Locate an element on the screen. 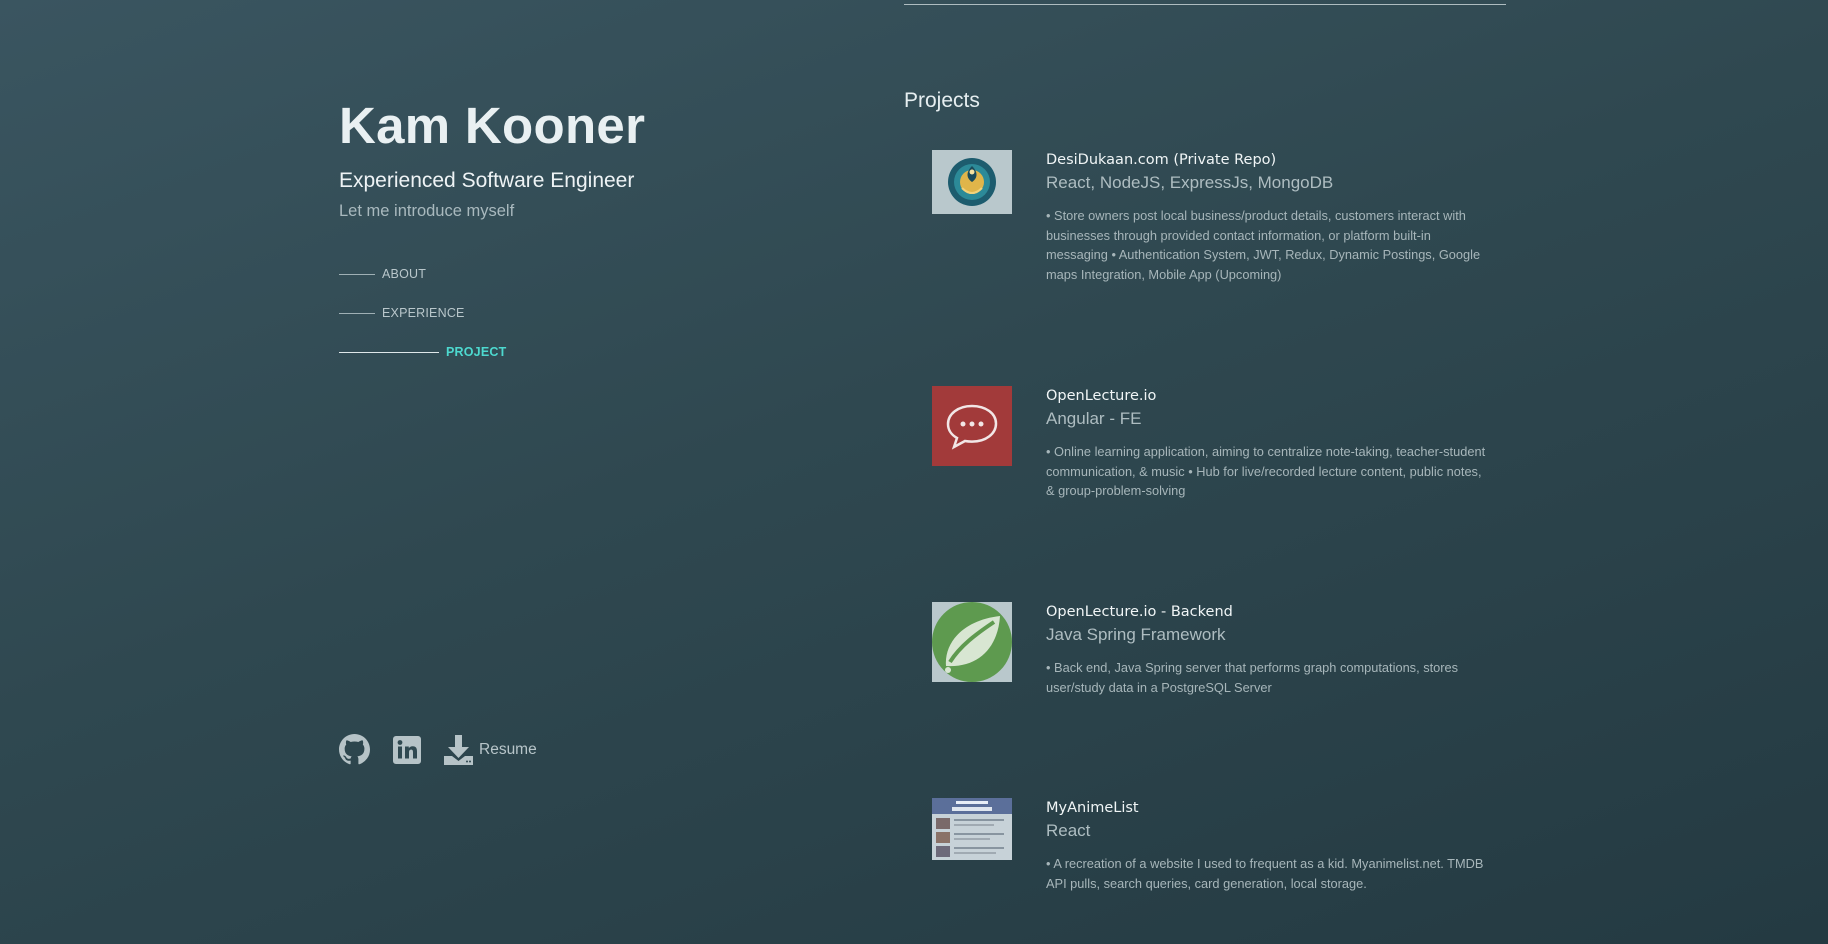 This screenshot has width=1828, height=944. github-icon is located at coordinates (354, 749).